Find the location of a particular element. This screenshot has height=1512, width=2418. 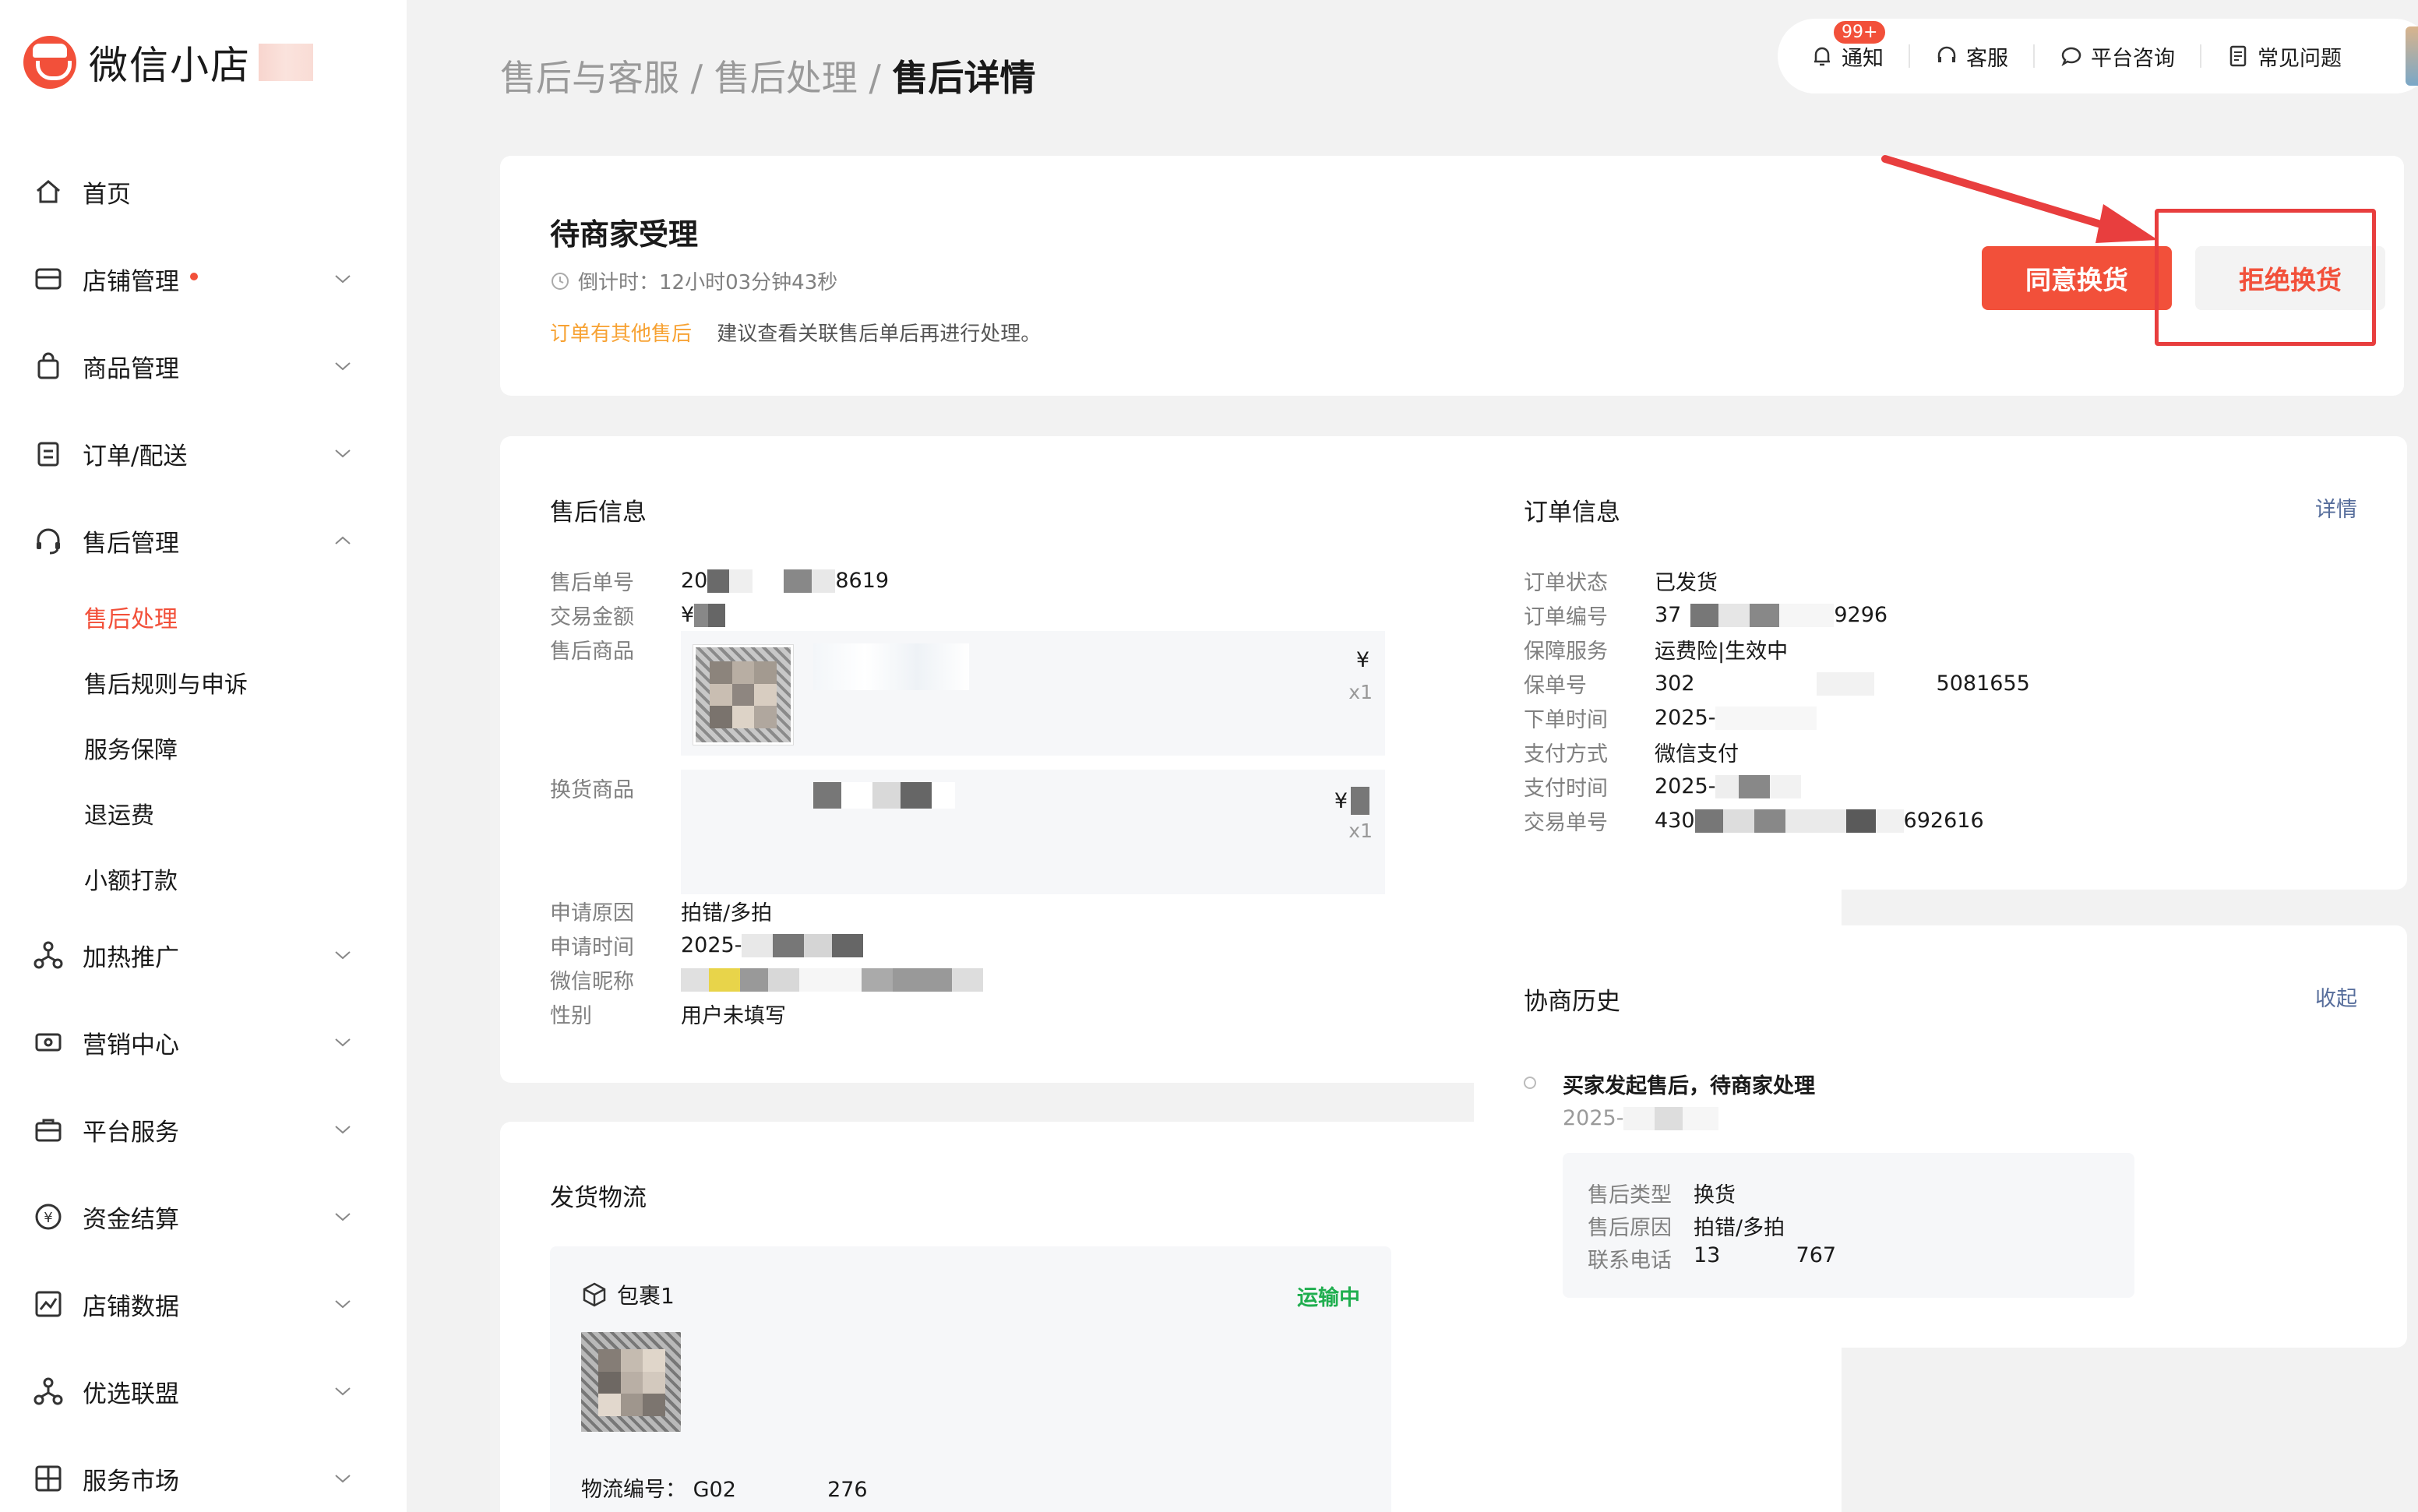

annotation-highlight-box is located at coordinates (2265, 278).